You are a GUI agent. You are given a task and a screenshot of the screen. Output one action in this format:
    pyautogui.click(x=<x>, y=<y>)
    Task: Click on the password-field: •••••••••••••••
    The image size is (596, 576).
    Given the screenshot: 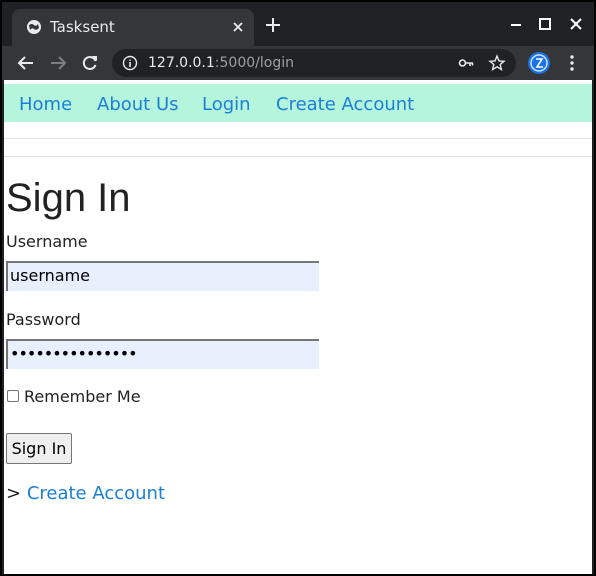 What is the action you would take?
    pyautogui.click(x=162, y=354)
    